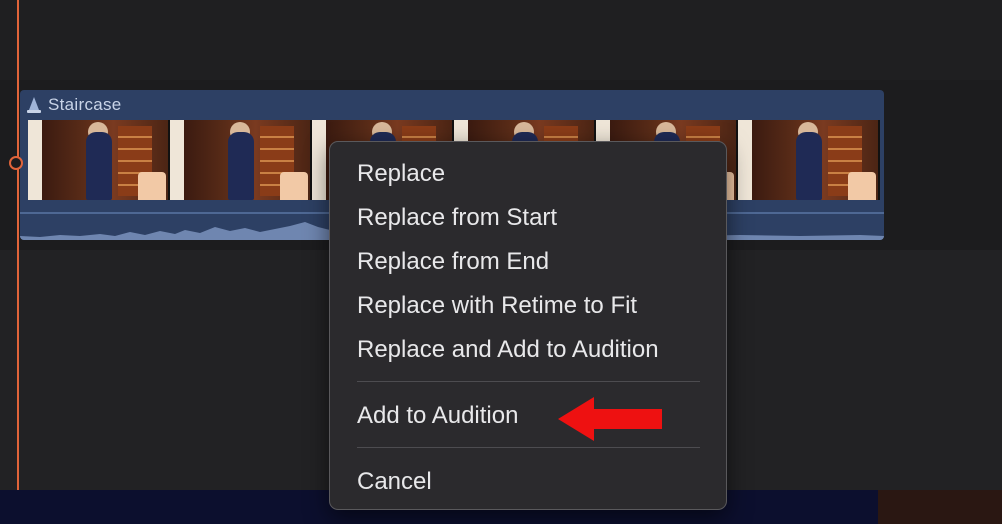 Image resolution: width=1002 pixels, height=524 pixels. I want to click on menu-item-replace-with-retime-to-fit: Replace with Retime to Fit, so click(528, 306).